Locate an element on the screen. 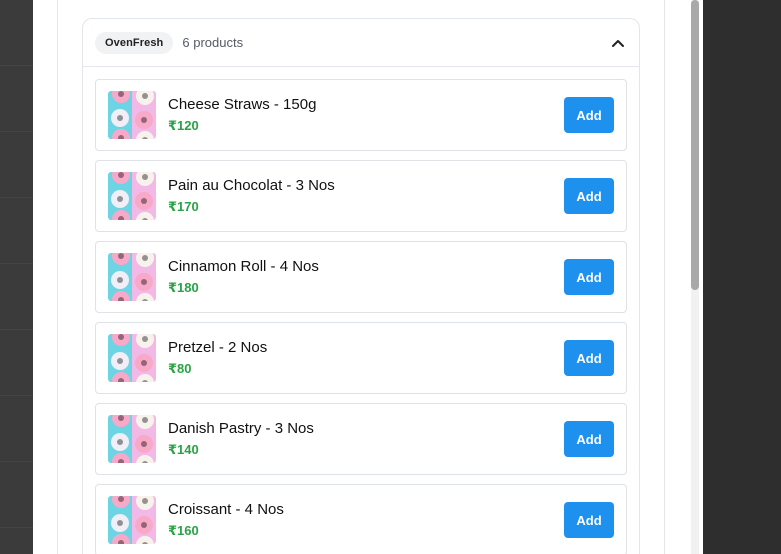  brand-group-header: OvenFresh 6 products is located at coordinates (361, 43).